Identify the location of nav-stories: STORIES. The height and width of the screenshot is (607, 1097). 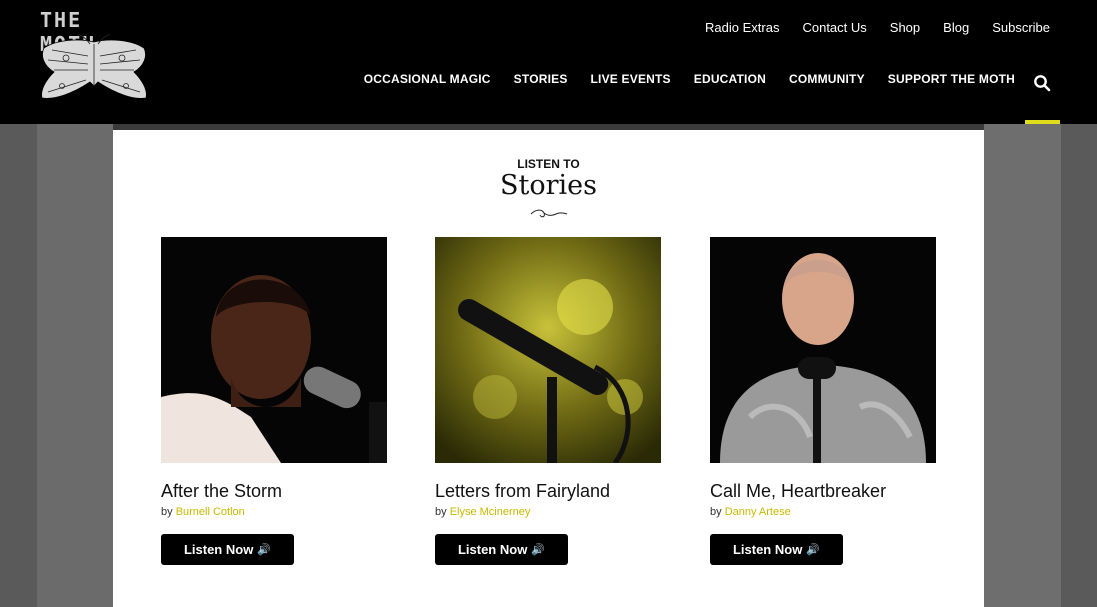
(541, 79).